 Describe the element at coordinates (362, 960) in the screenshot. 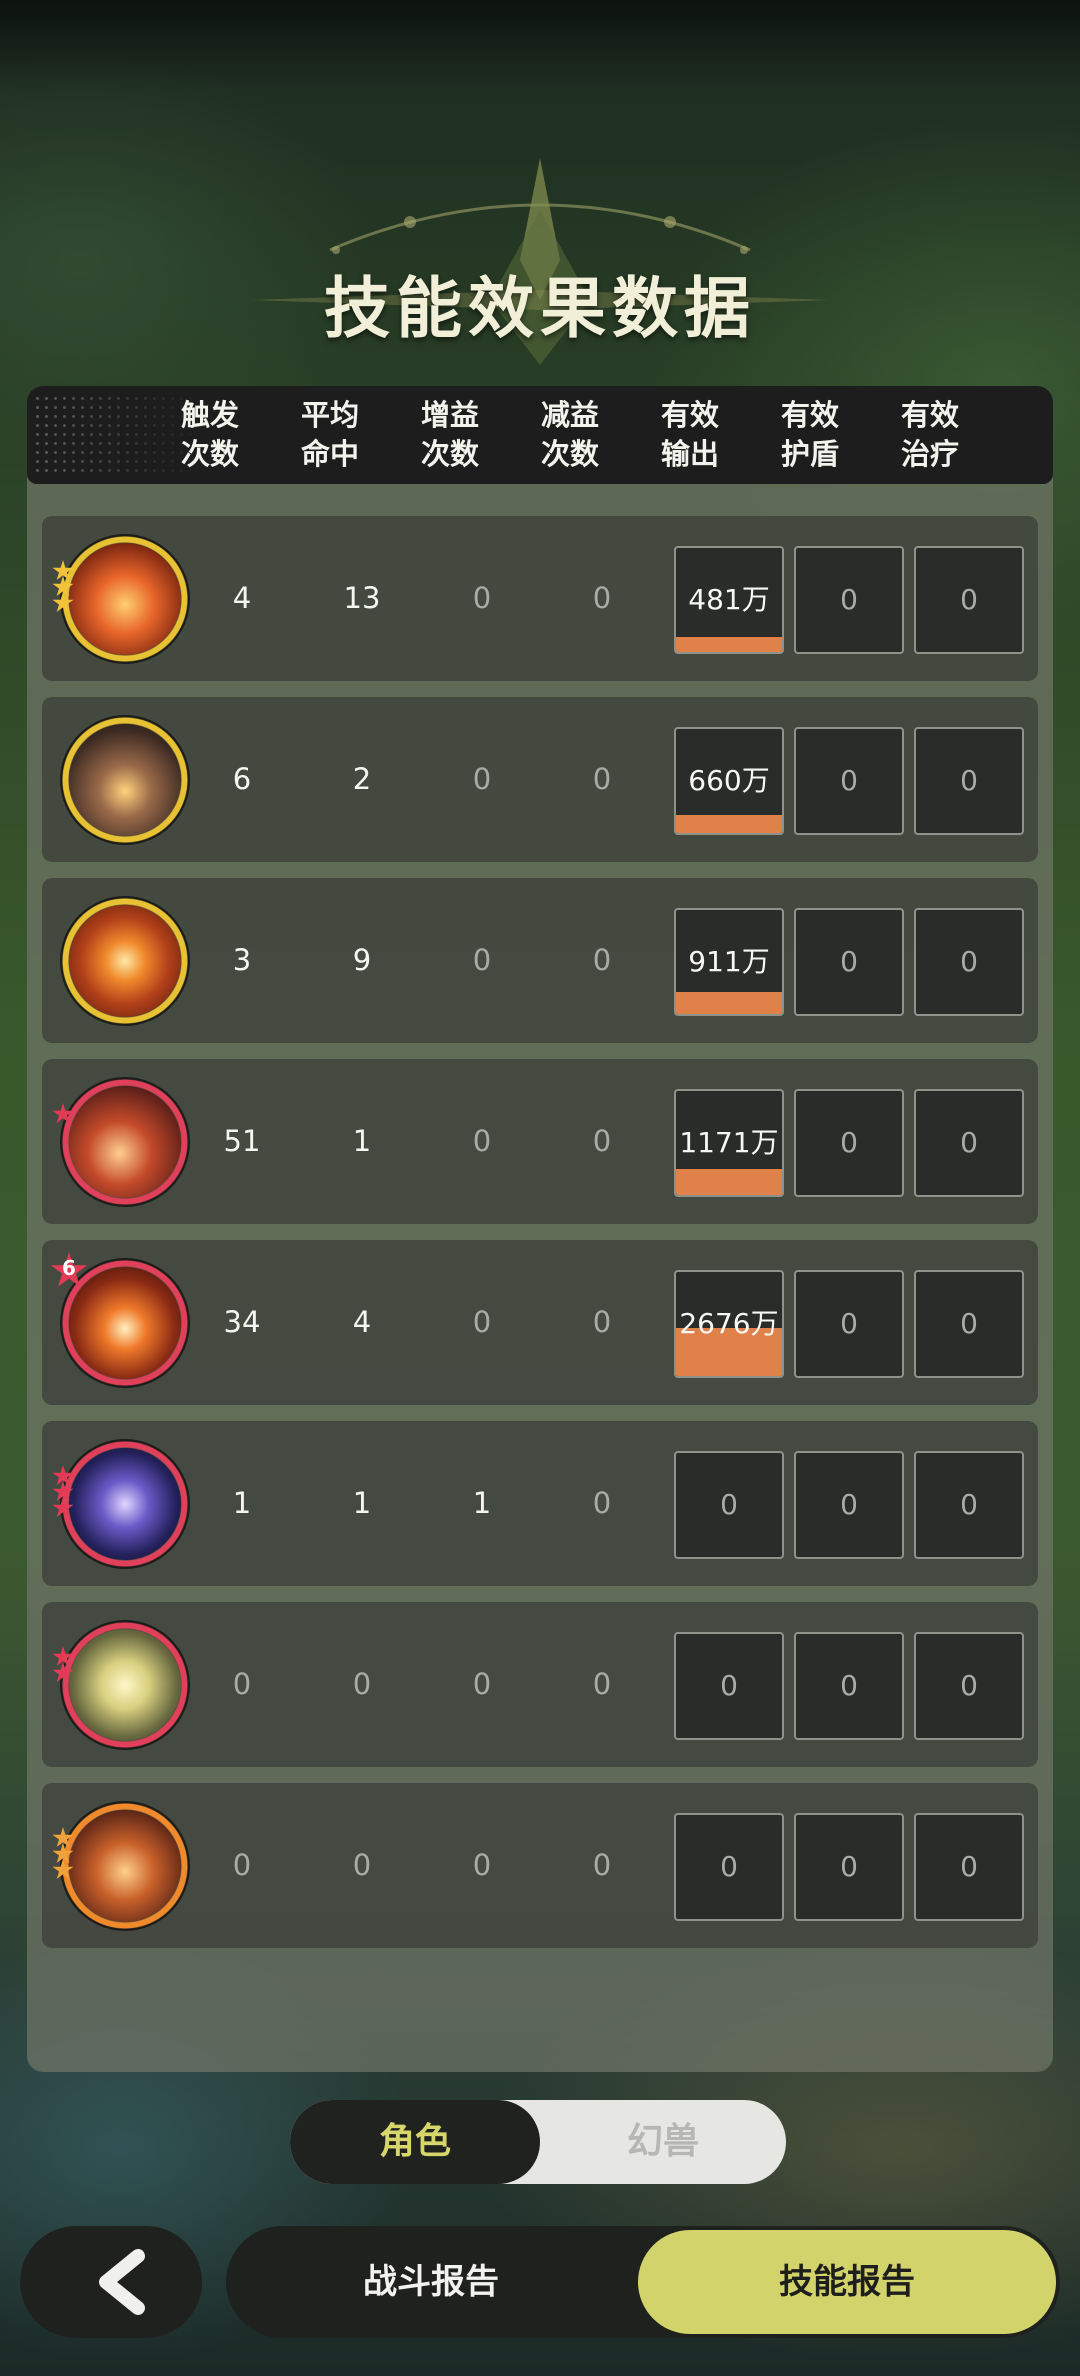

I see `avg-hit-value: 9` at that location.